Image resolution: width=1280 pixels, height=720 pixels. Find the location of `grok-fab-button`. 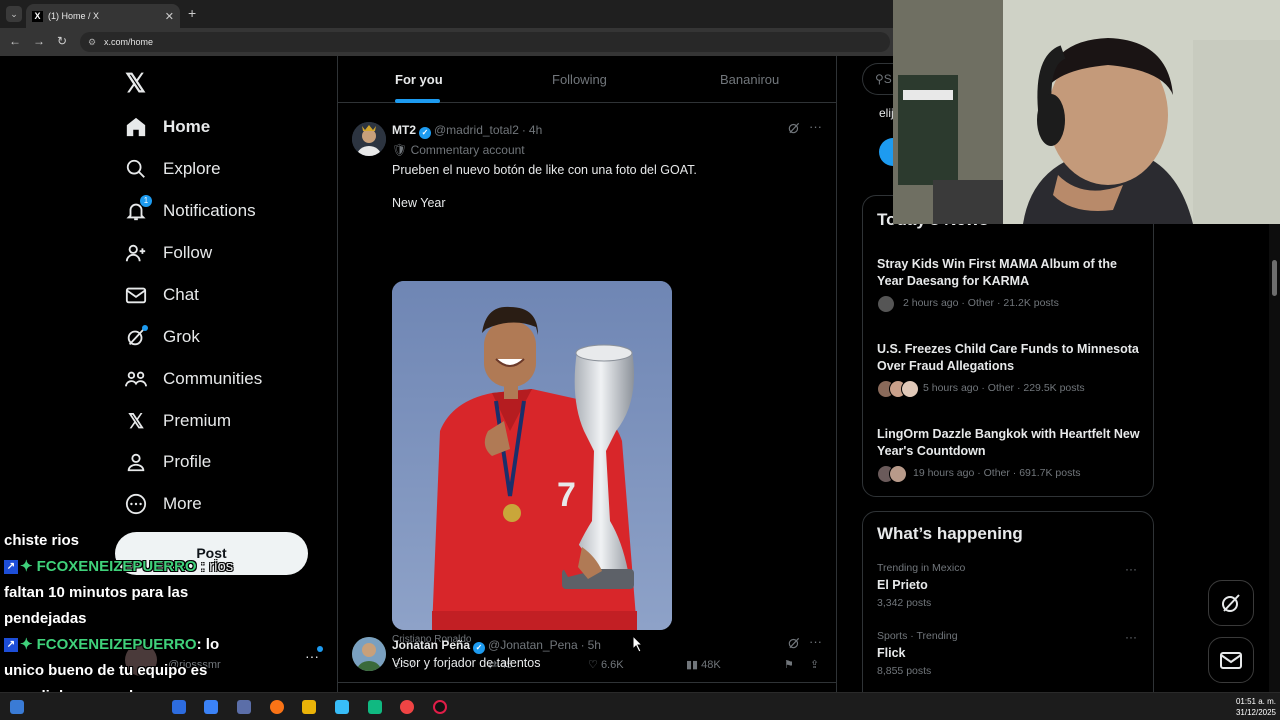

grok-fab-button is located at coordinates (1231, 603).